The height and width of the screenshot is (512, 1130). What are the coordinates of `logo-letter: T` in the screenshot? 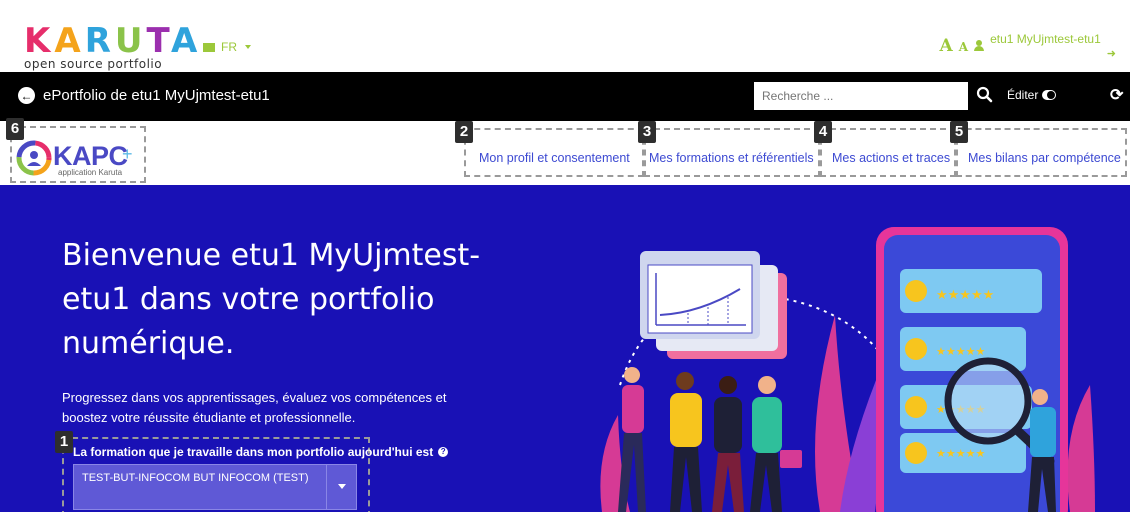 It's located at (159, 41).